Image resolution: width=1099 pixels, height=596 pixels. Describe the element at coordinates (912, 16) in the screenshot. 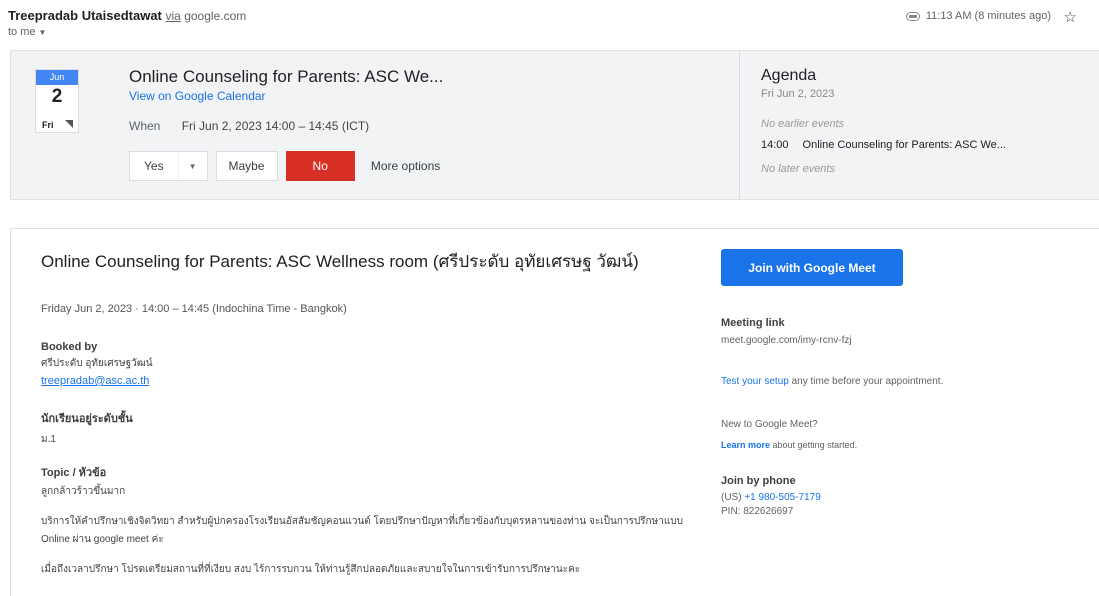

I see `tag-icon` at that location.